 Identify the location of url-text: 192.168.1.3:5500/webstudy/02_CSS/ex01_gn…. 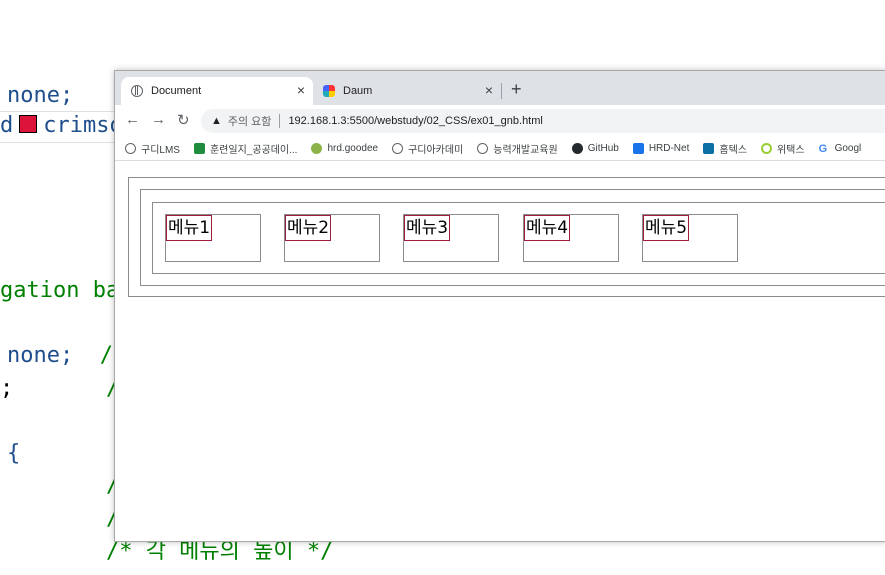
(415, 121).